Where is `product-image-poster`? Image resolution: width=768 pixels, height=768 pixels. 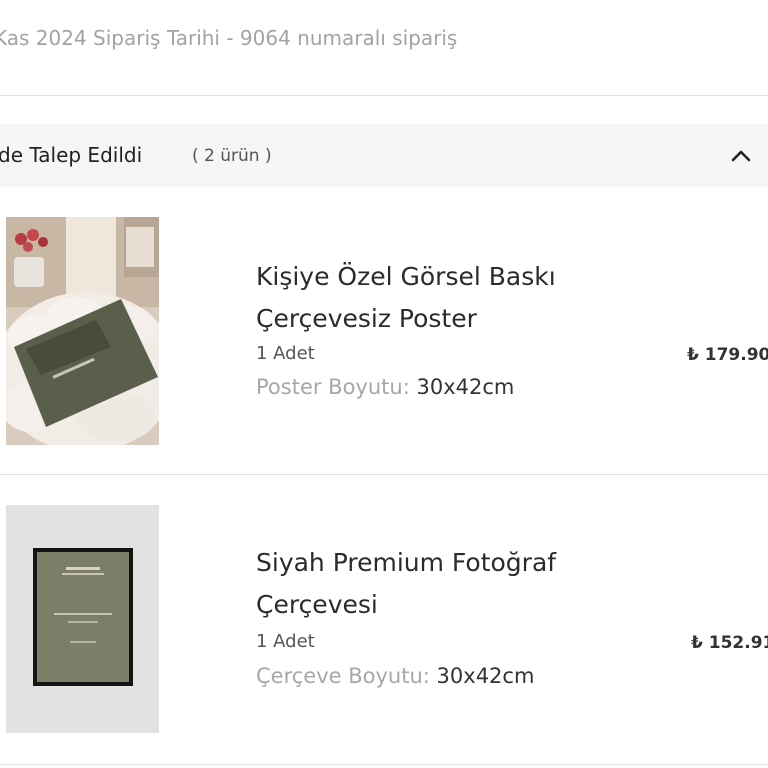 product-image-poster is located at coordinates (82, 331).